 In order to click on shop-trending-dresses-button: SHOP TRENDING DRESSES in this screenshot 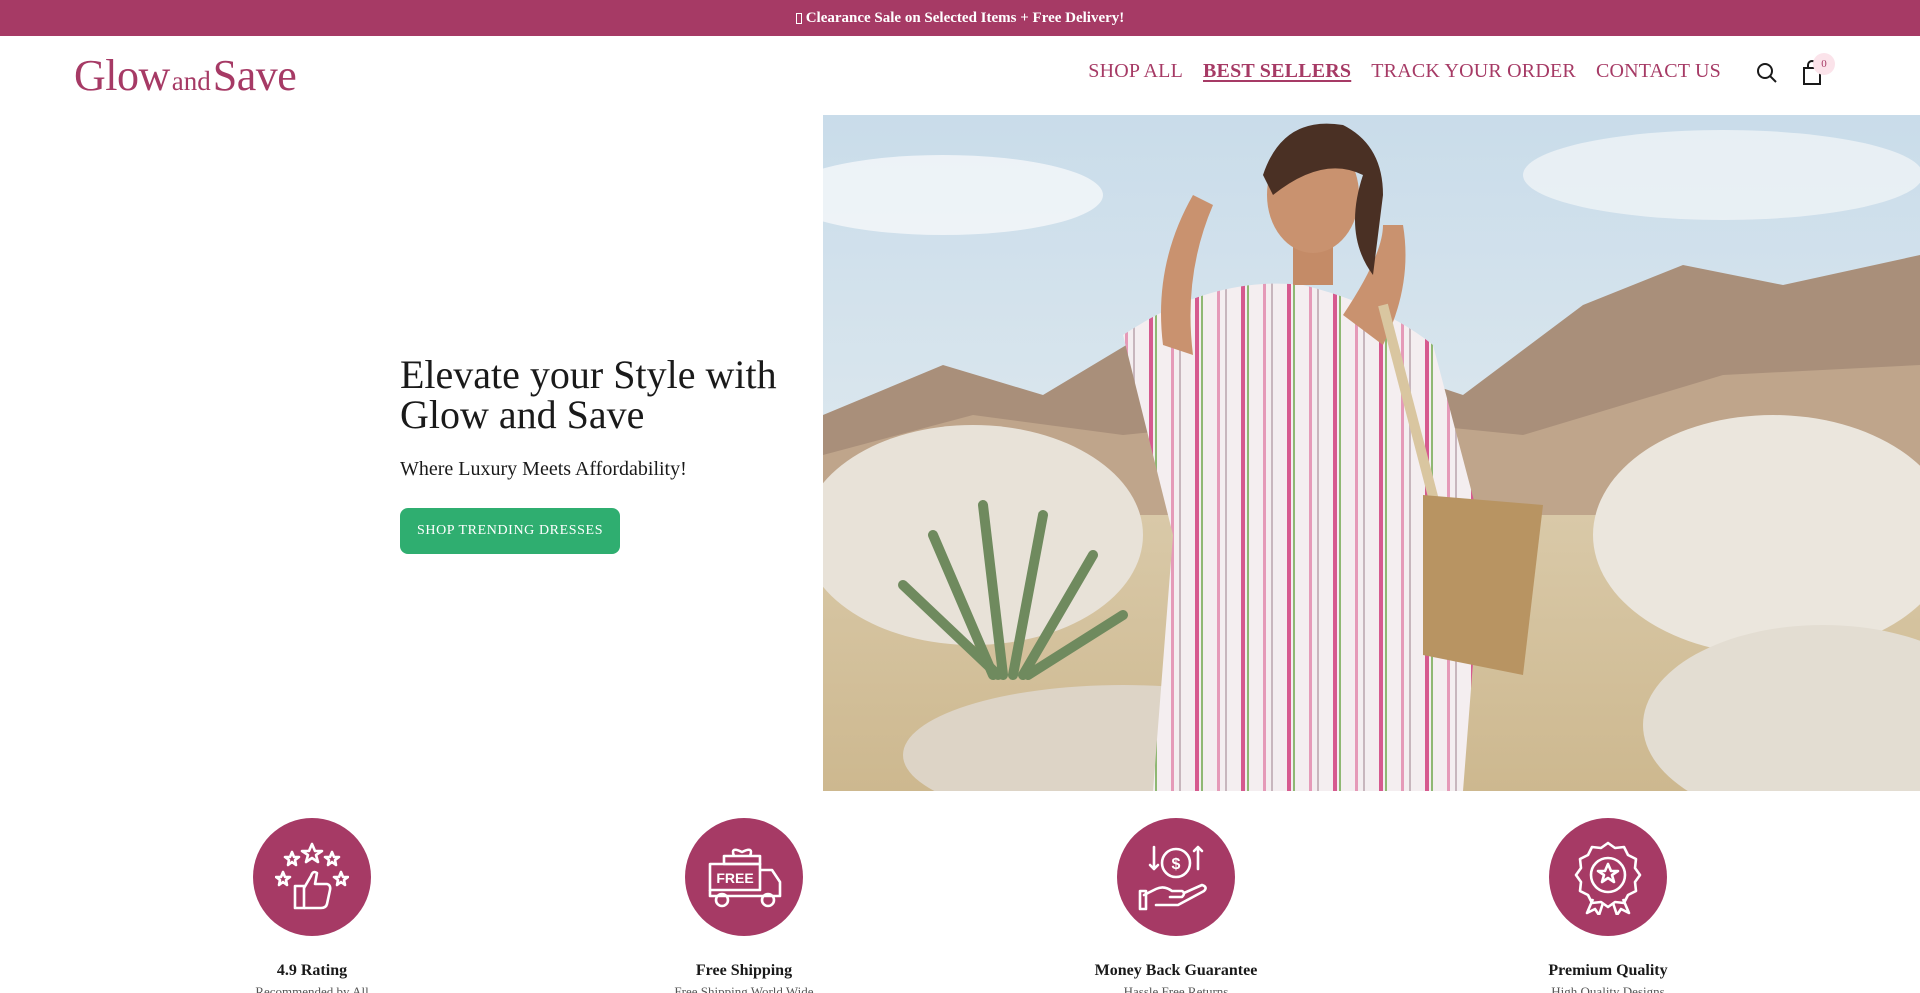, I will do `click(510, 531)`.